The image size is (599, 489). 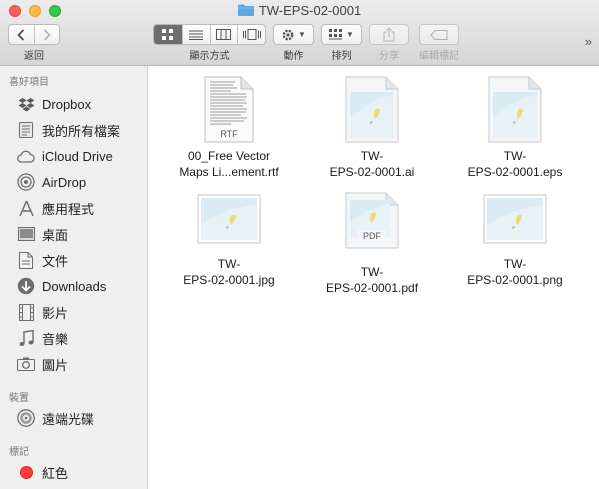 I want to click on list-view-icon, so click(x=196, y=35).